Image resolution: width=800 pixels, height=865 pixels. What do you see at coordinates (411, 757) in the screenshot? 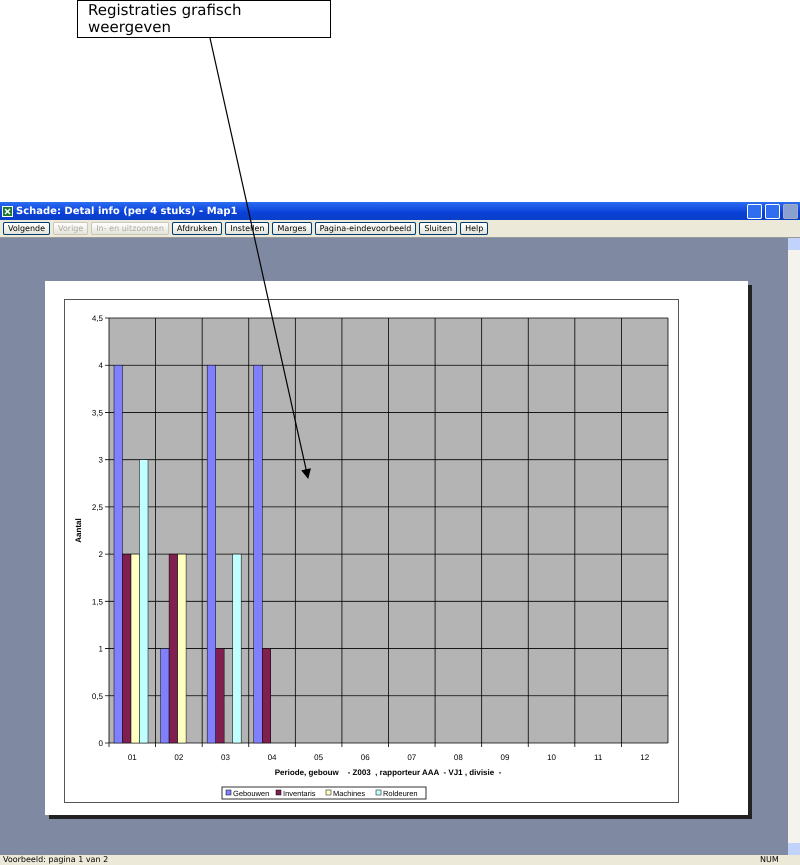
I see `x-tick-label: 07` at bounding box center [411, 757].